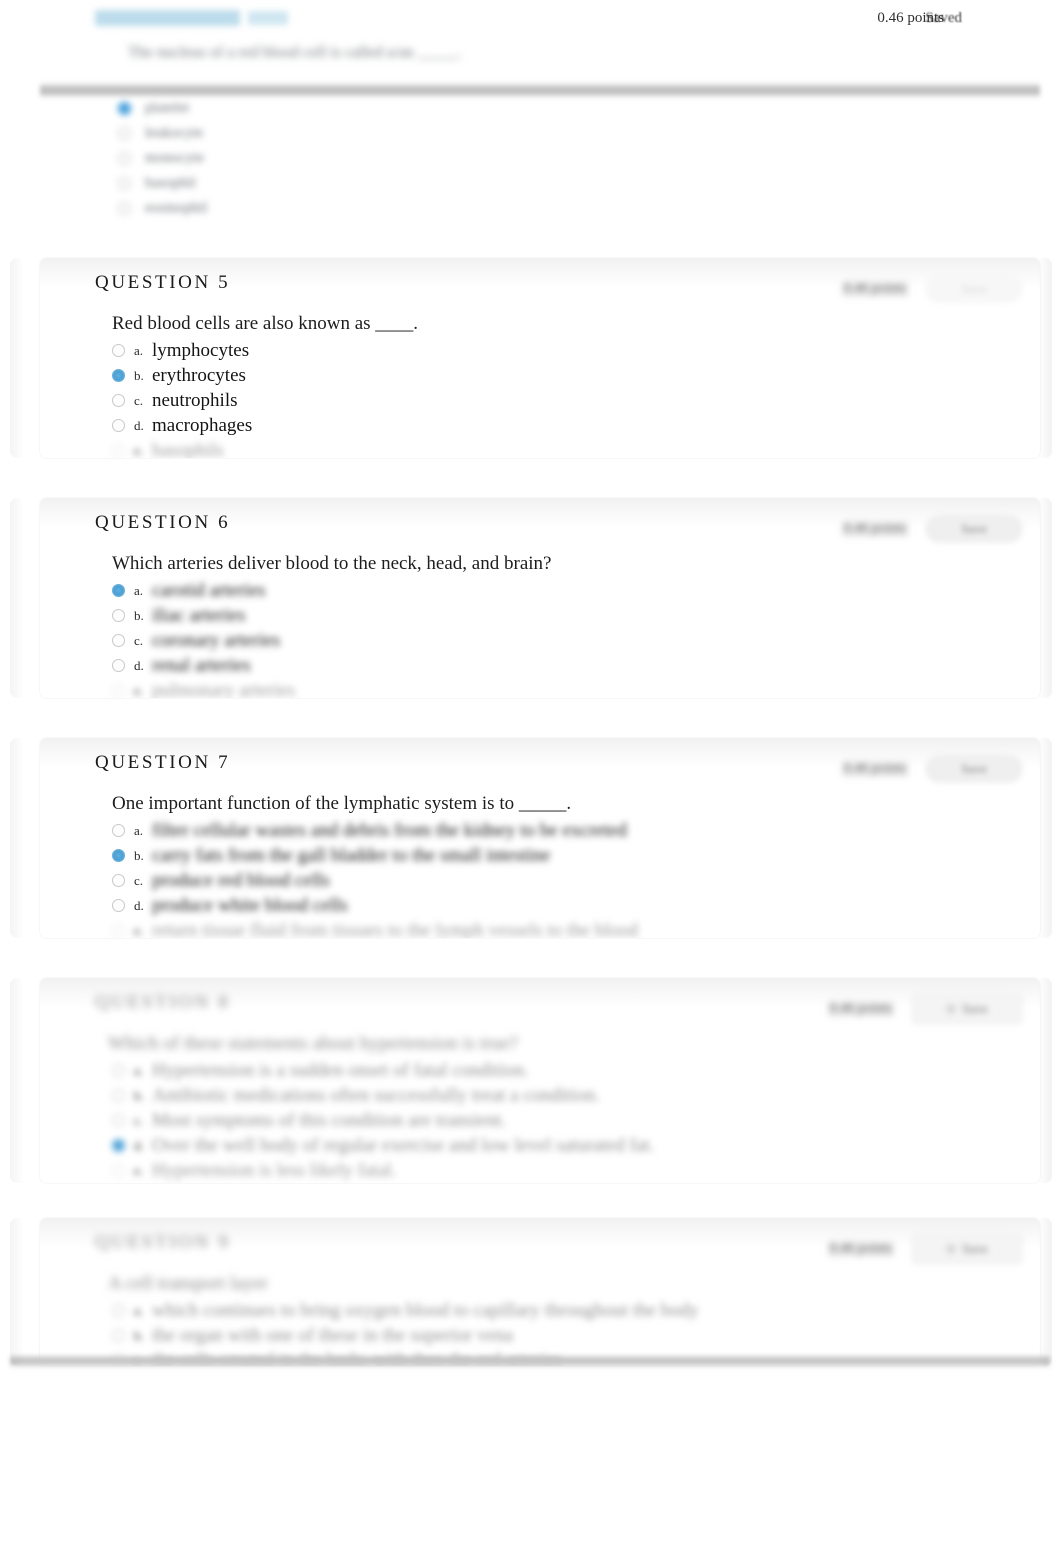  Describe the element at coordinates (163, 282) in the screenshot. I see `question-title-q5: QUESTION 5` at that location.